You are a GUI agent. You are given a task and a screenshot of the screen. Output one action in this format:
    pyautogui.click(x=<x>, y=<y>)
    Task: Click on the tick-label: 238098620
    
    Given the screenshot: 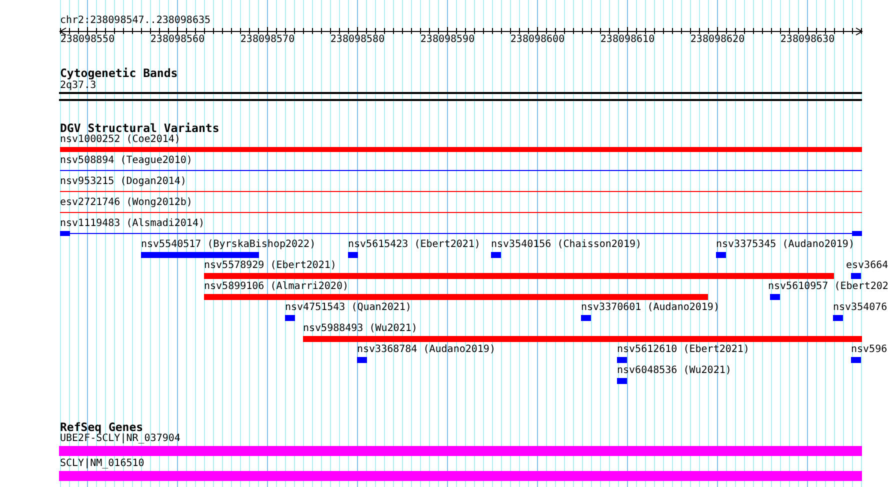 What is the action you would take?
    pyautogui.click(x=717, y=40)
    